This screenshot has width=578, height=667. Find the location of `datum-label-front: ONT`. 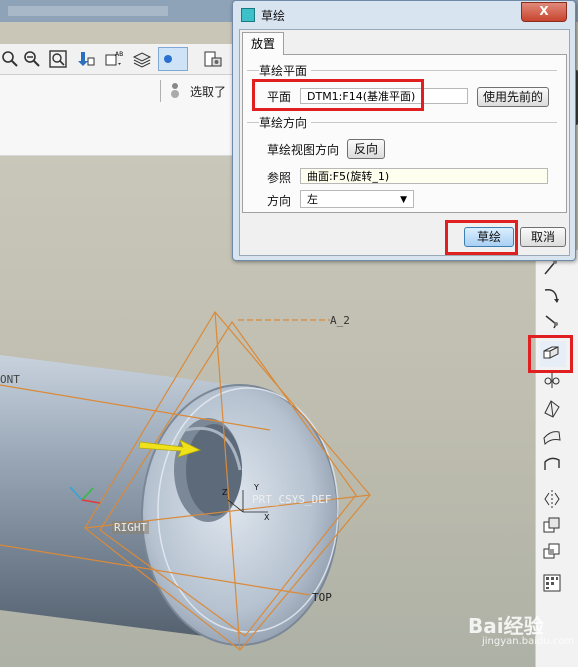

datum-label-front: ONT is located at coordinates (10, 379).